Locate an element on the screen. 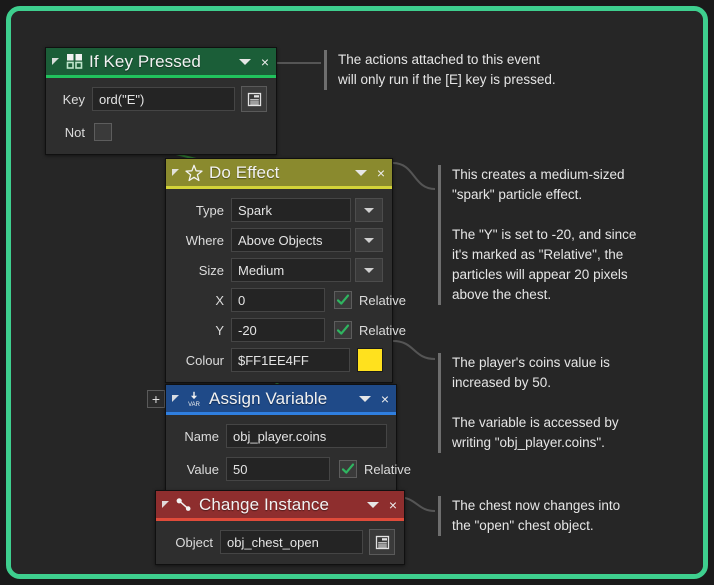 The image size is (714, 585). x-relative-label: Relative is located at coordinates (382, 300).